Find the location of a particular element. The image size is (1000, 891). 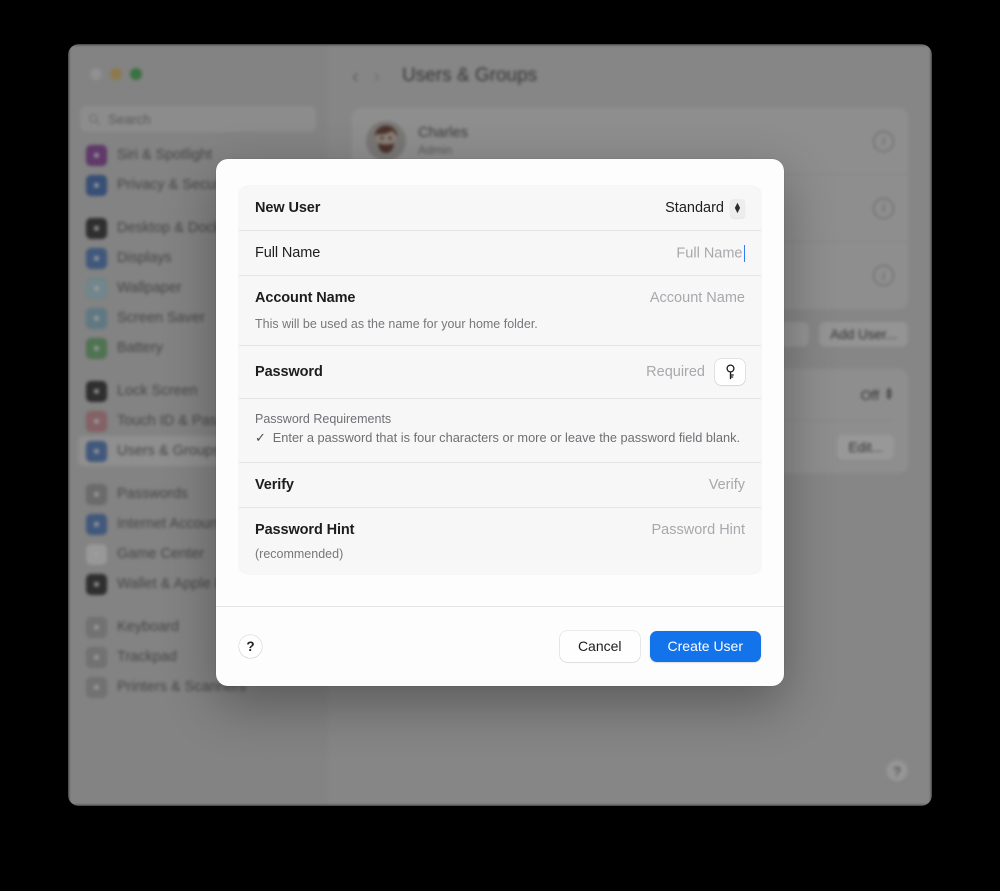

printers-scanners-icon: ■ is located at coordinates (96, 687).